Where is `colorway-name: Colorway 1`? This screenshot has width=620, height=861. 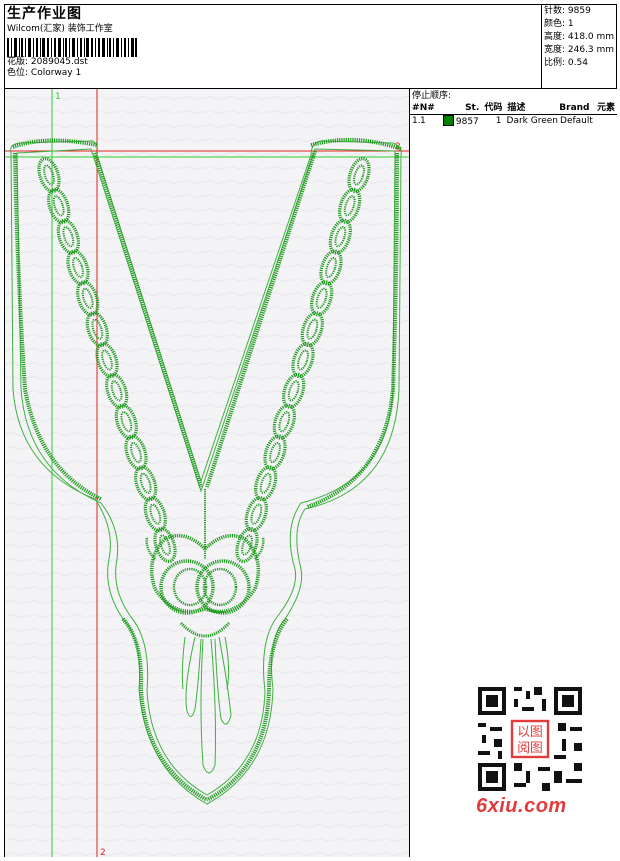
colorway-name: Colorway 1 is located at coordinates (56, 73).